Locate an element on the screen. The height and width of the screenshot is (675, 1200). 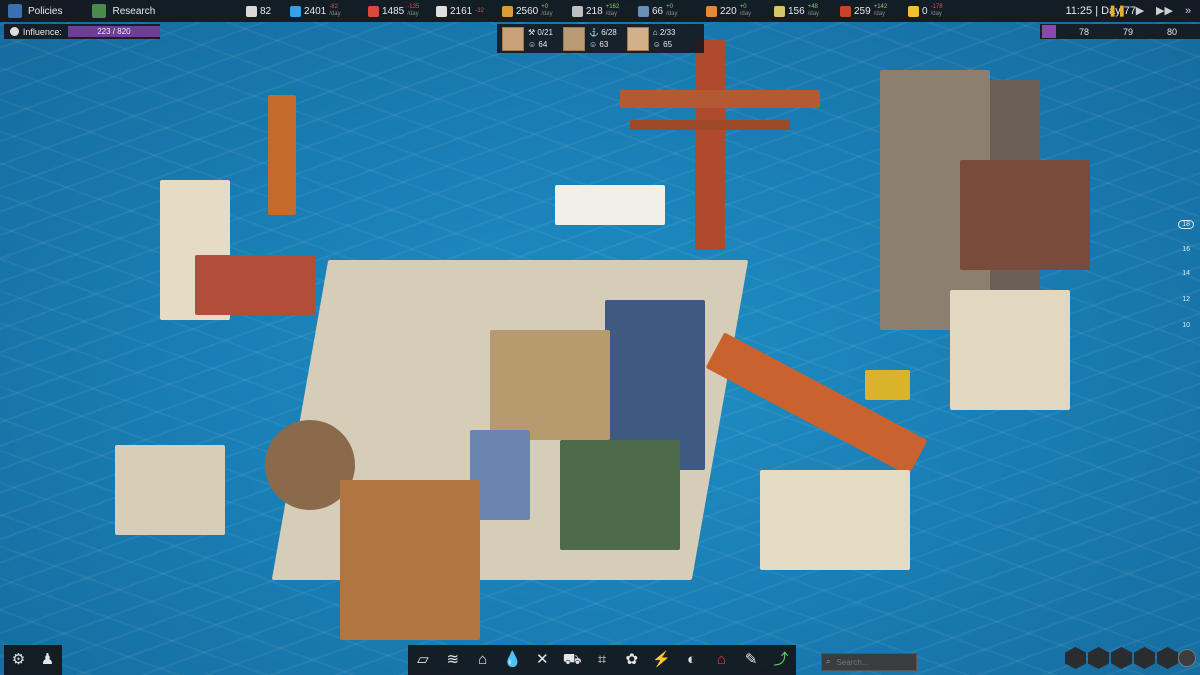
research-icon is located at coordinates (99, 11).